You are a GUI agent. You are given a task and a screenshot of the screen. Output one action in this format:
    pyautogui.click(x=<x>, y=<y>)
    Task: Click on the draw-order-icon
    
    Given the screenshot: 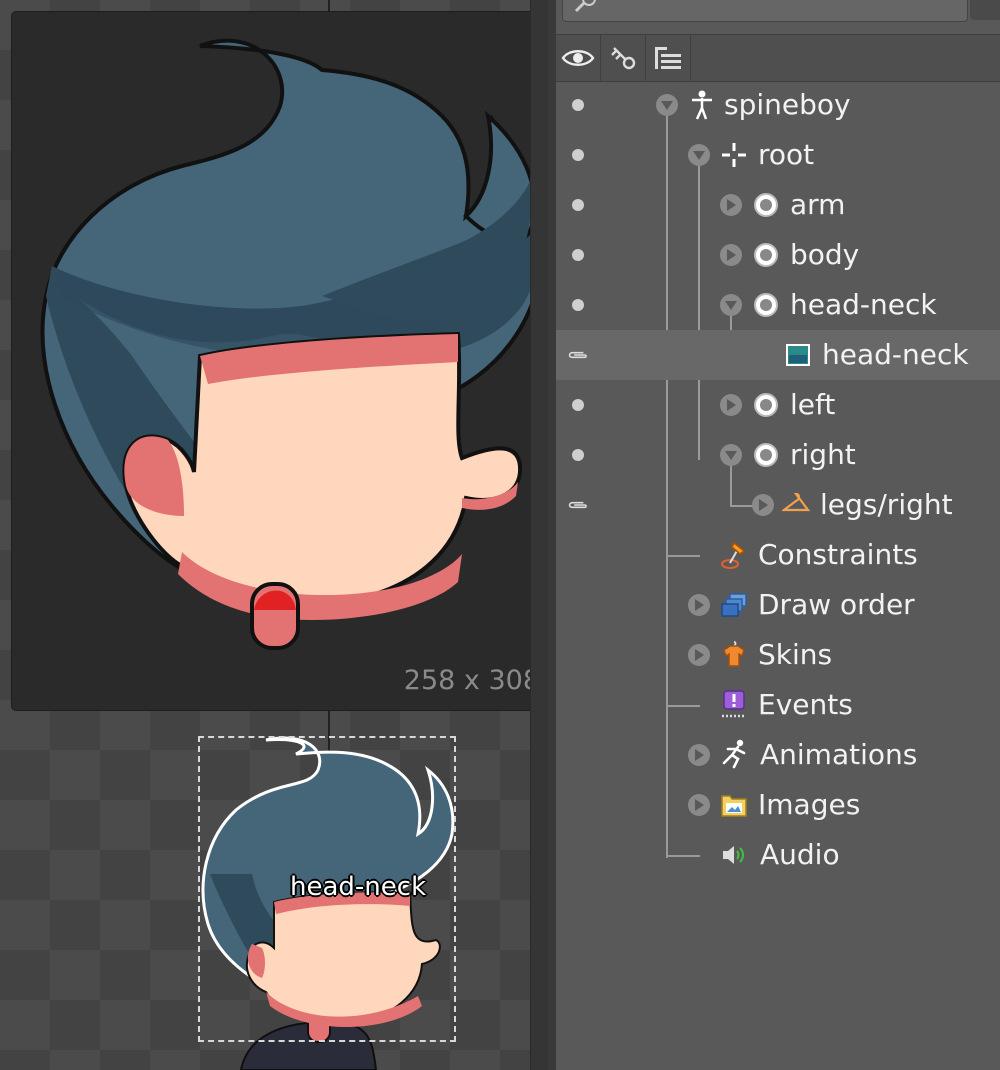 What is the action you would take?
    pyautogui.click(x=734, y=605)
    